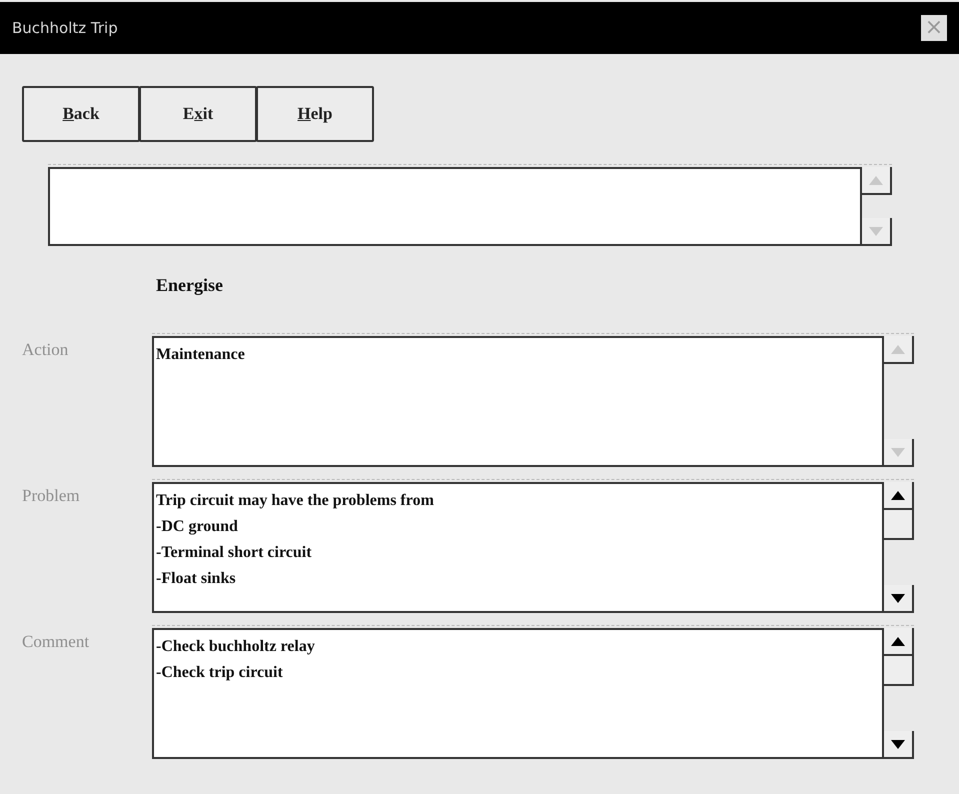 The height and width of the screenshot is (794, 959). What do you see at coordinates (56, 642) in the screenshot?
I see `field-label: Comment` at bounding box center [56, 642].